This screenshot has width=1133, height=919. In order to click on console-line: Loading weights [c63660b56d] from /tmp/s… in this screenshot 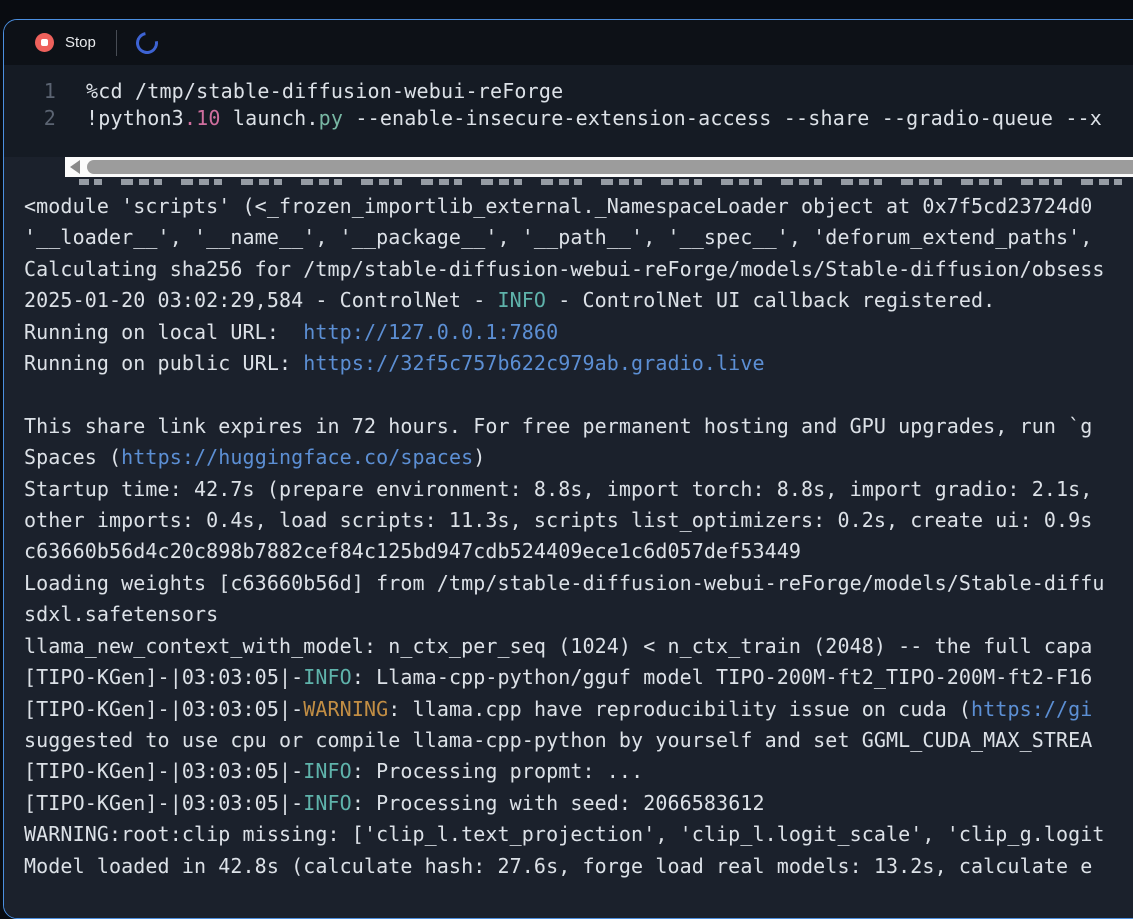, I will do `click(578, 583)`.